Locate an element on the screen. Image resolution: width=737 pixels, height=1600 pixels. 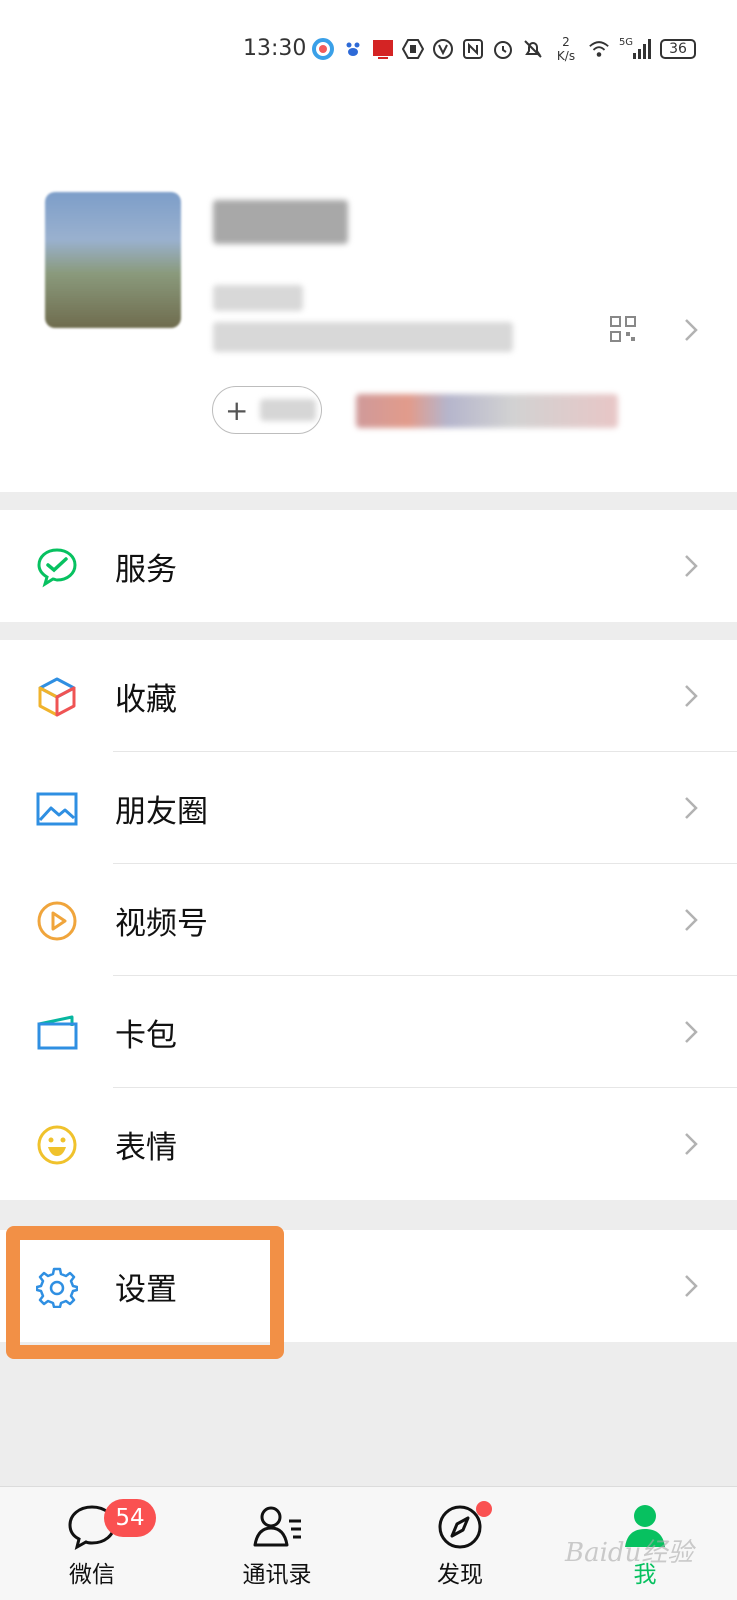
tab-chats: 54 微信 is located at coordinates (94, 1543).